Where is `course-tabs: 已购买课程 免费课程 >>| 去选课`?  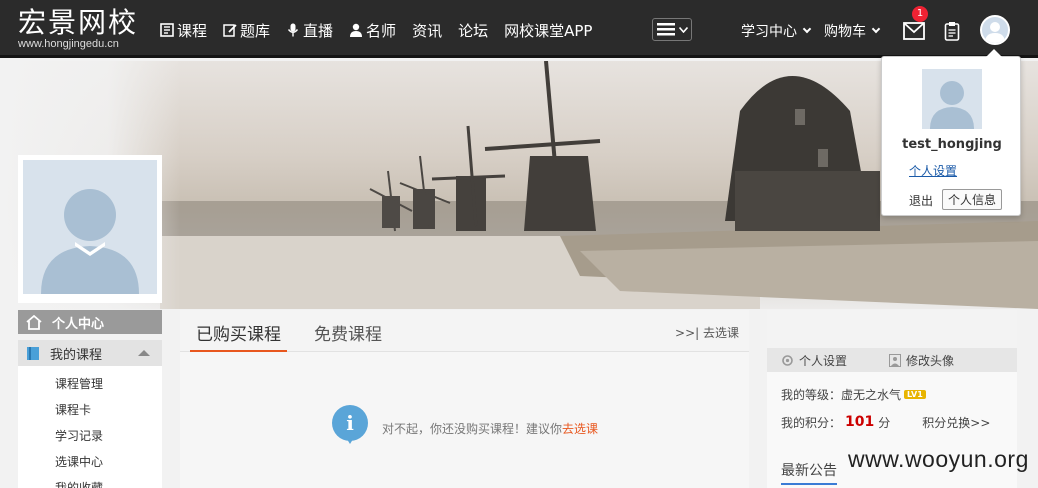
course-tabs: 已购买课程 免费课程 >>| 去选课 is located at coordinates (464, 331).